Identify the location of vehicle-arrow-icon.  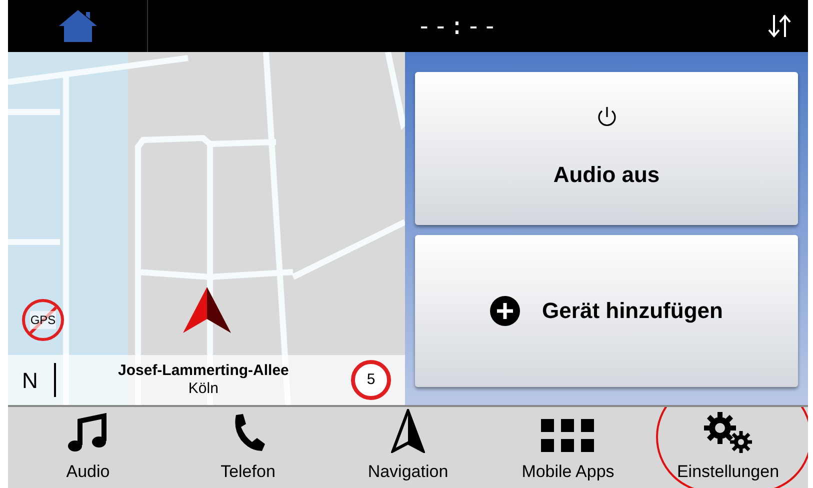
(207, 310).